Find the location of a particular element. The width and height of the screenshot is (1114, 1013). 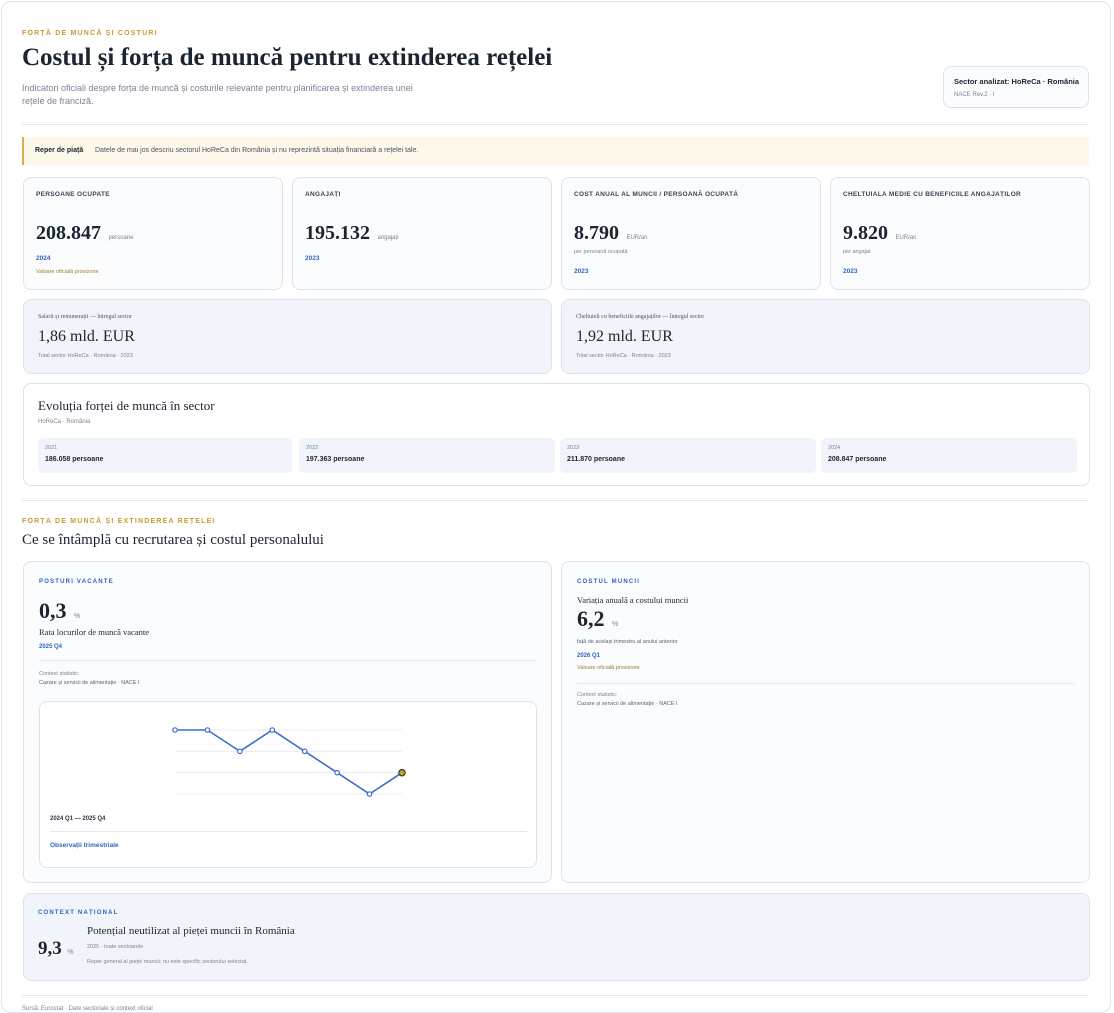

data-point: 2025 Q2: 0.3 is located at coordinates (337, 772).